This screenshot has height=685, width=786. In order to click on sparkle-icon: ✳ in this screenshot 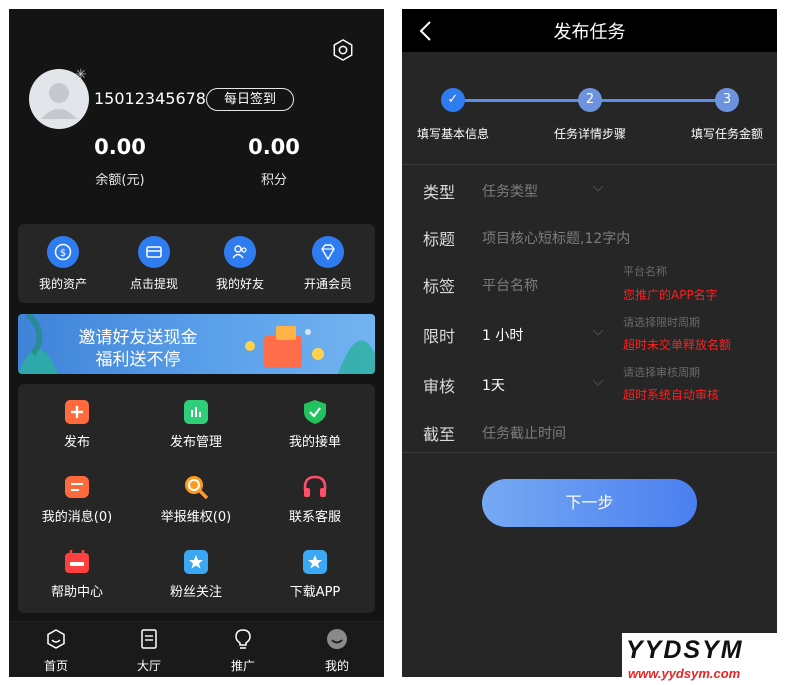, I will do `click(81, 75)`.